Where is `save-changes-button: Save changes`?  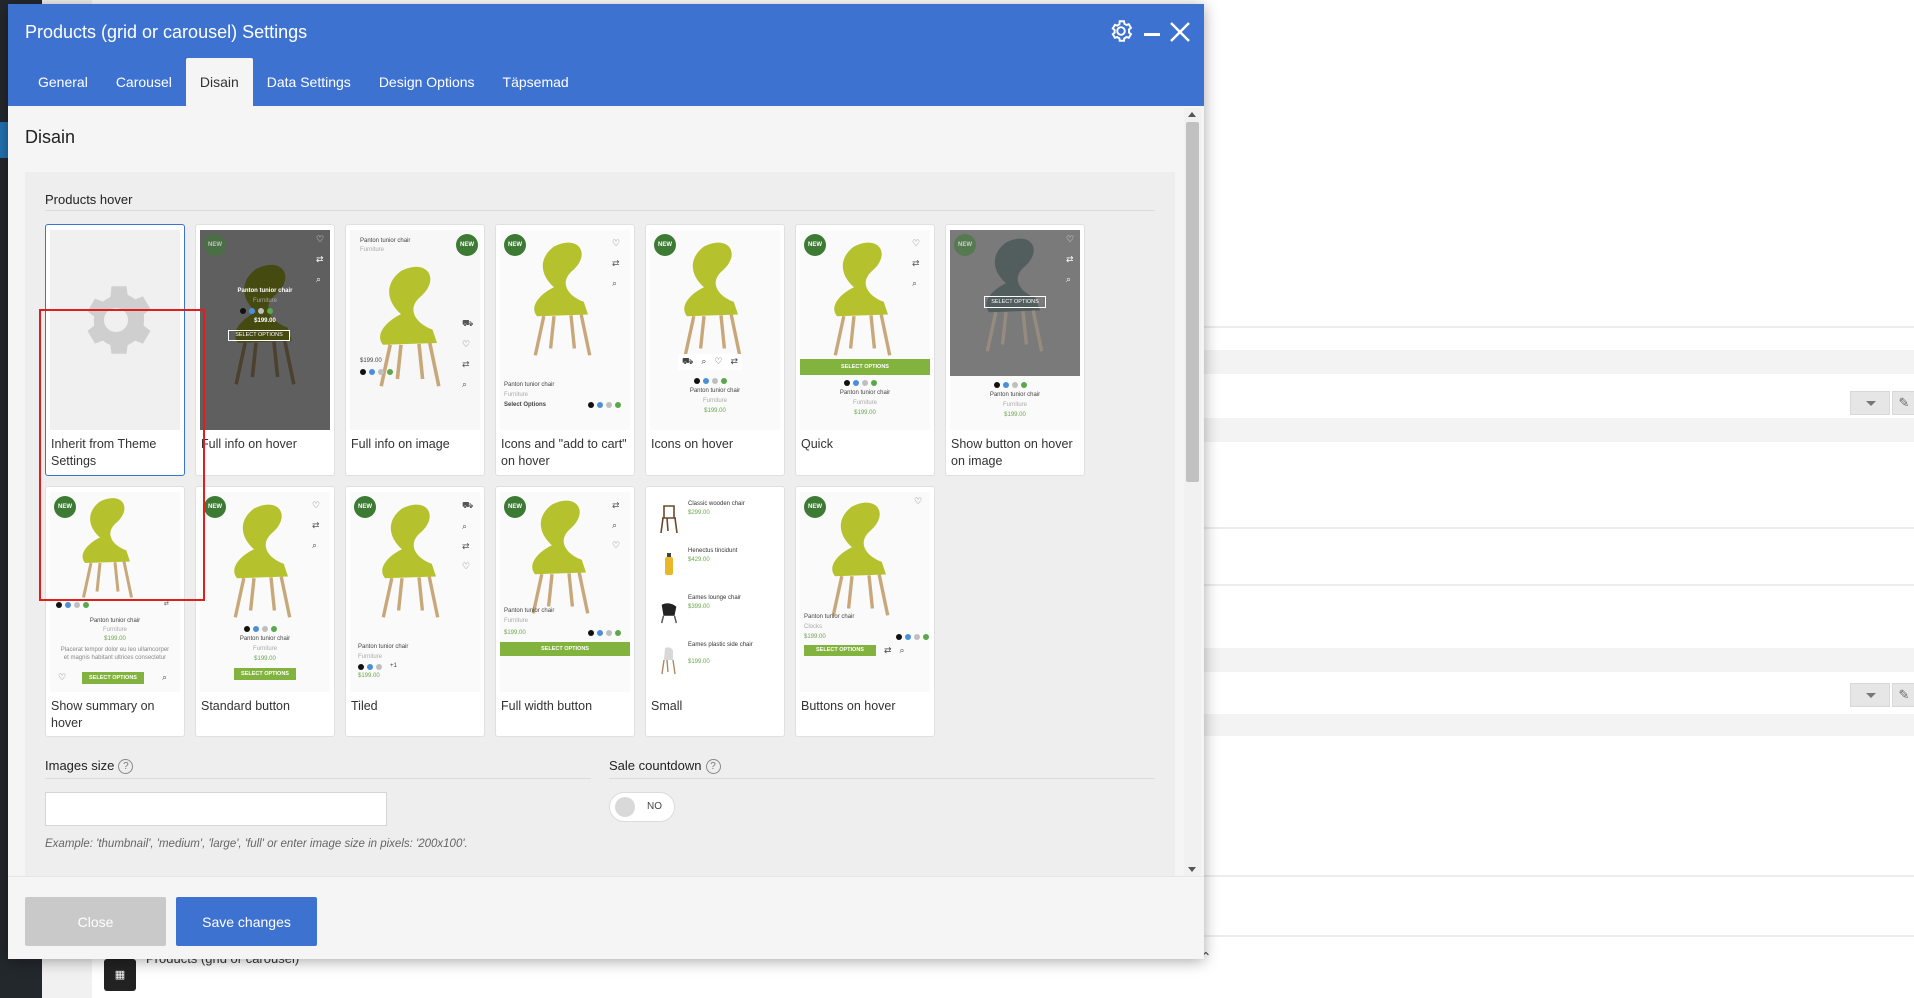 save-changes-button: Save changes is located at coordinates (246, 921).